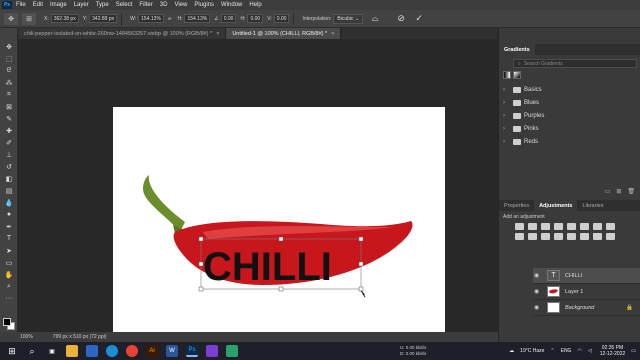 The image size is (640, 360). What do you see at coordinates (558, 236) in the screenshot?
I see `invert-icon` at bounding box center [558, 236].